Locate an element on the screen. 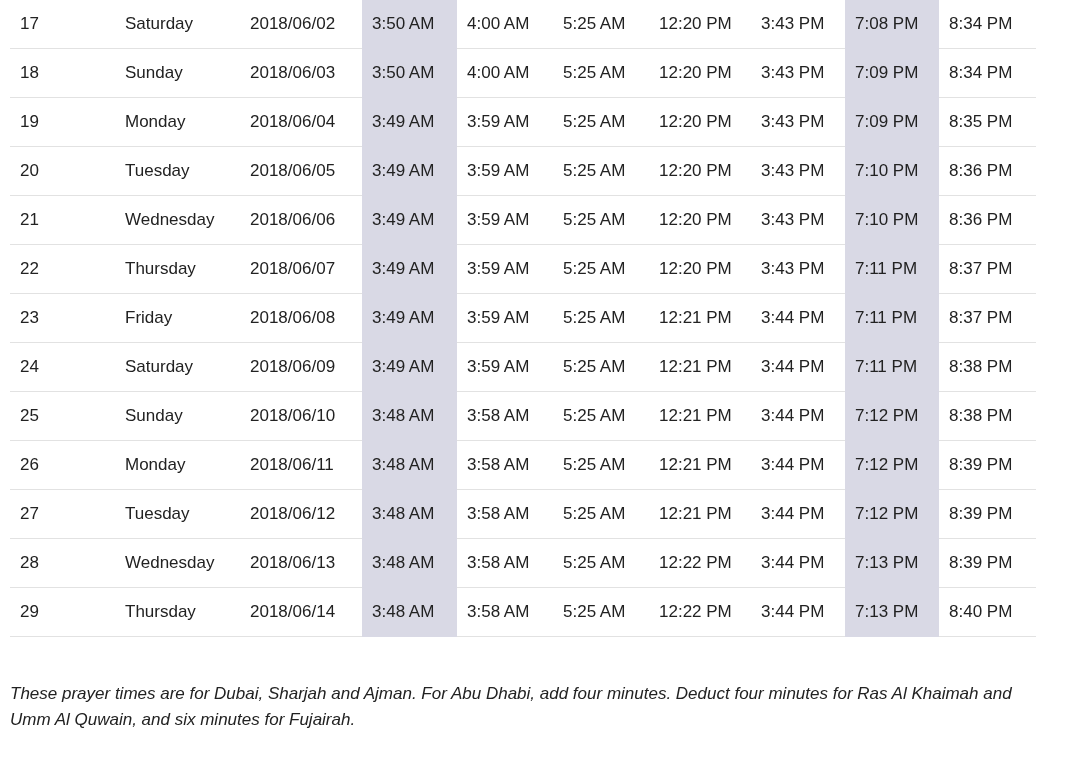 The height and width of the screenshot is (759, 1080). table-cell: 17 is located at coordinates (62, 24).